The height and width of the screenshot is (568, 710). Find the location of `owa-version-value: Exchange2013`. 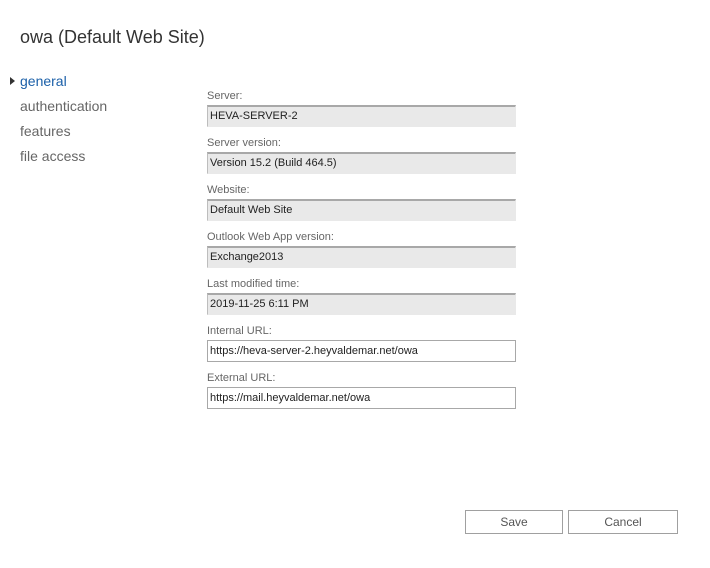

owa-version-value: Exchange2013 is located at coordinates (361, 257).